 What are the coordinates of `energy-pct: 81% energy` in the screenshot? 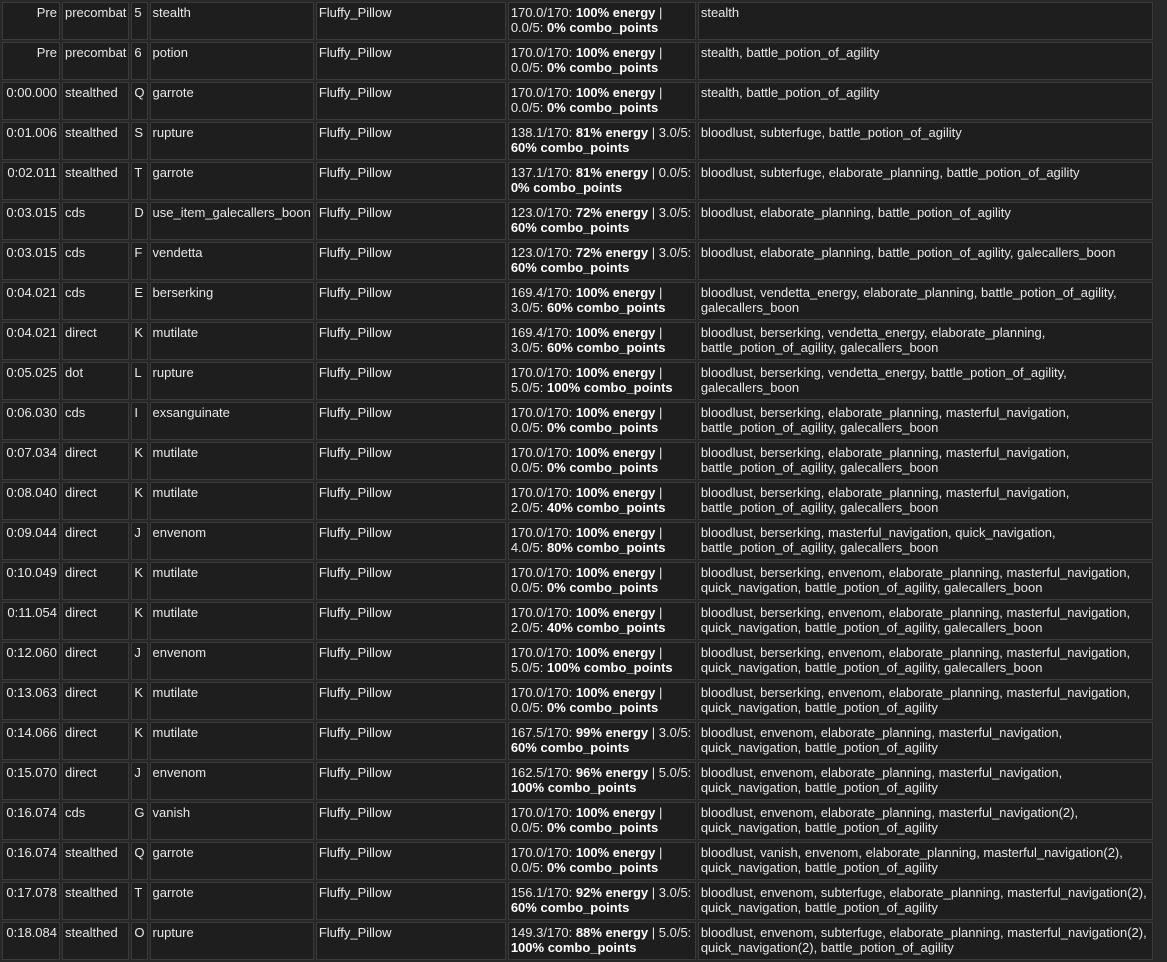 It's located at (612, 172).